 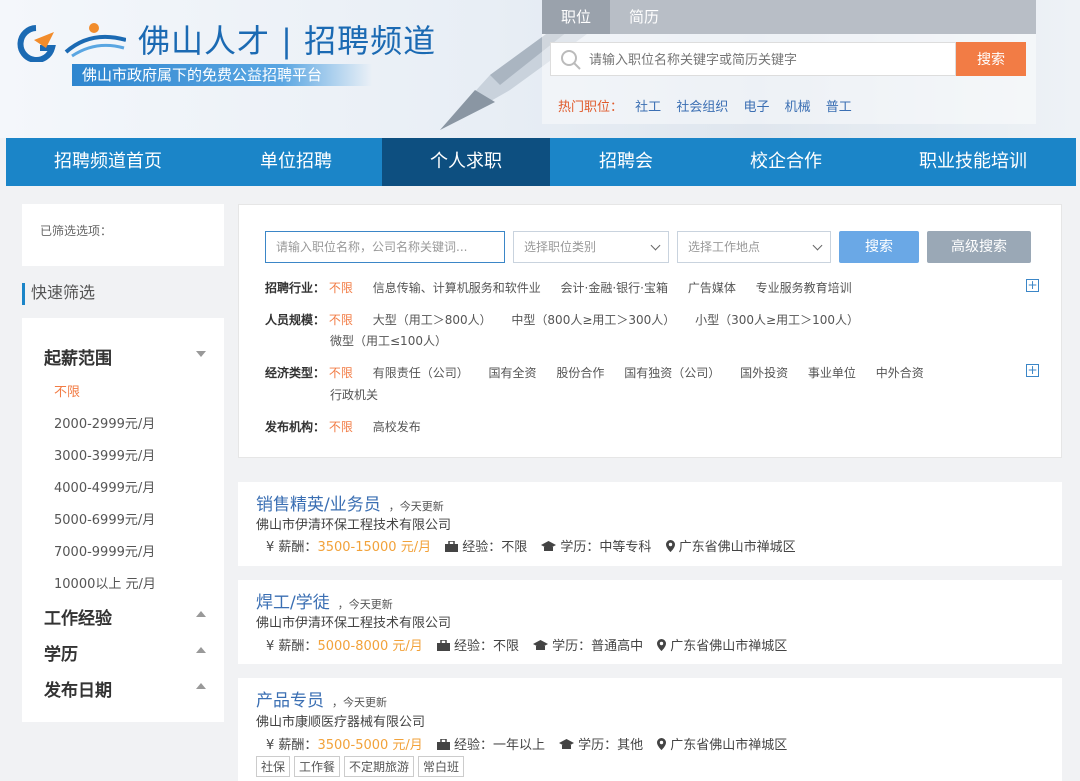 What do you see at coordinates (125, 616) in the screenshot?
I see `experience-group: 工作经验` at bounding box center [125, 616].